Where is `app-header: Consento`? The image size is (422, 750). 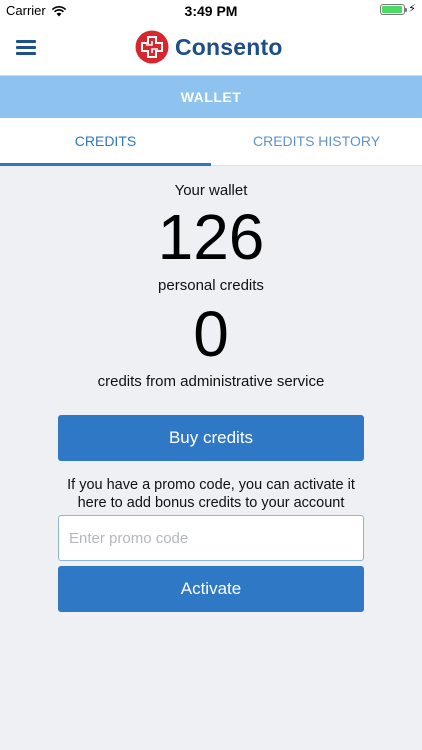
app-header: Consento is located at coordinates (211, 49).